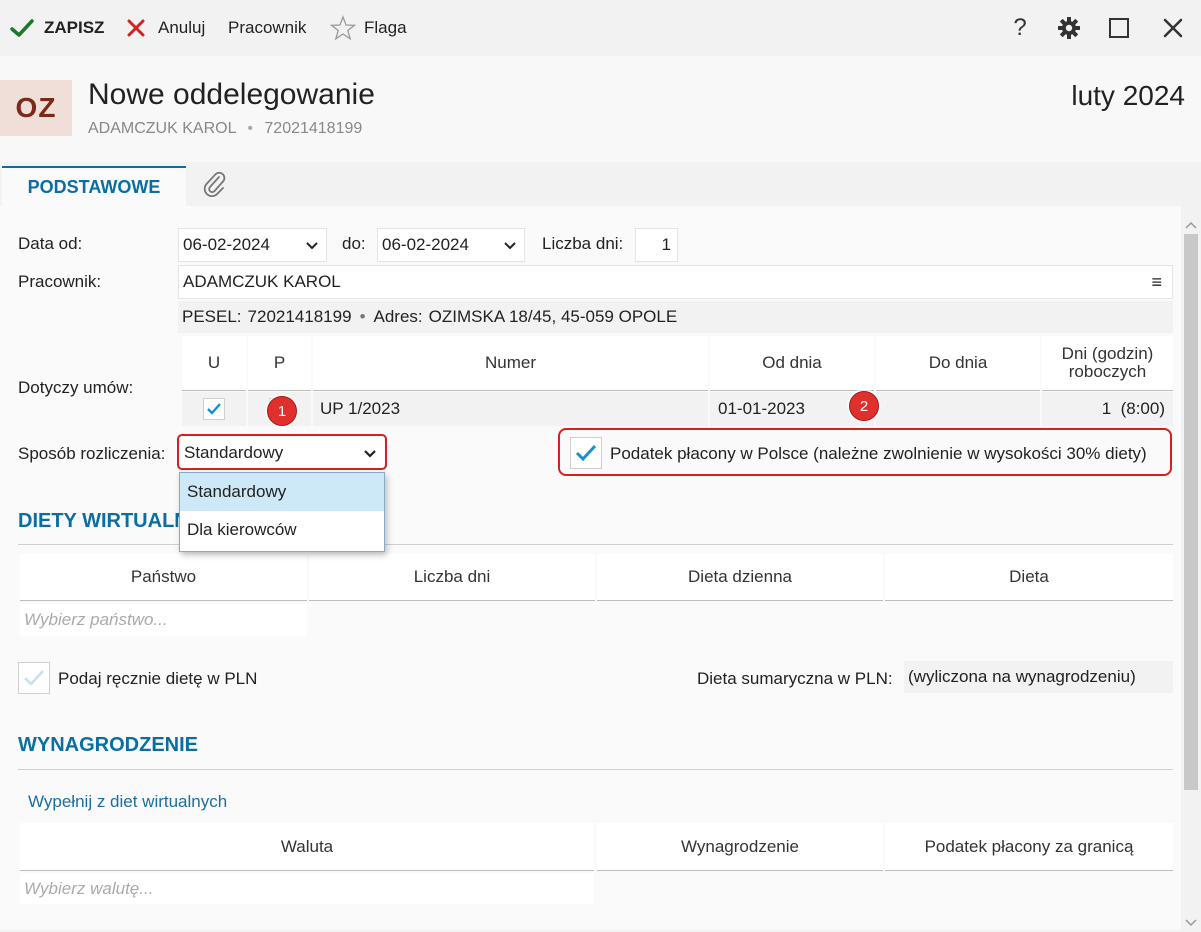  What do you see at coordinates (398, 316) in the screenshot?
I see `address-label: Adres:` at bounding box center [398, 316].